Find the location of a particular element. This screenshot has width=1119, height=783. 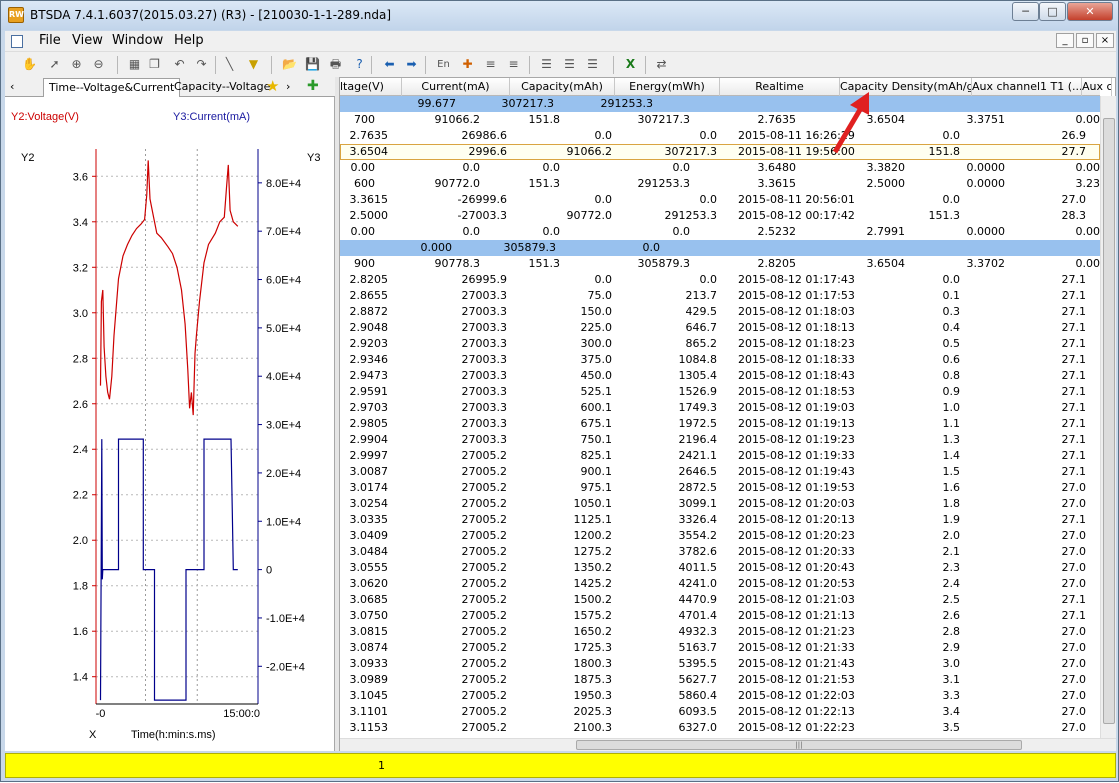

column-header: Aux c is located at coordinates (1097, 87).